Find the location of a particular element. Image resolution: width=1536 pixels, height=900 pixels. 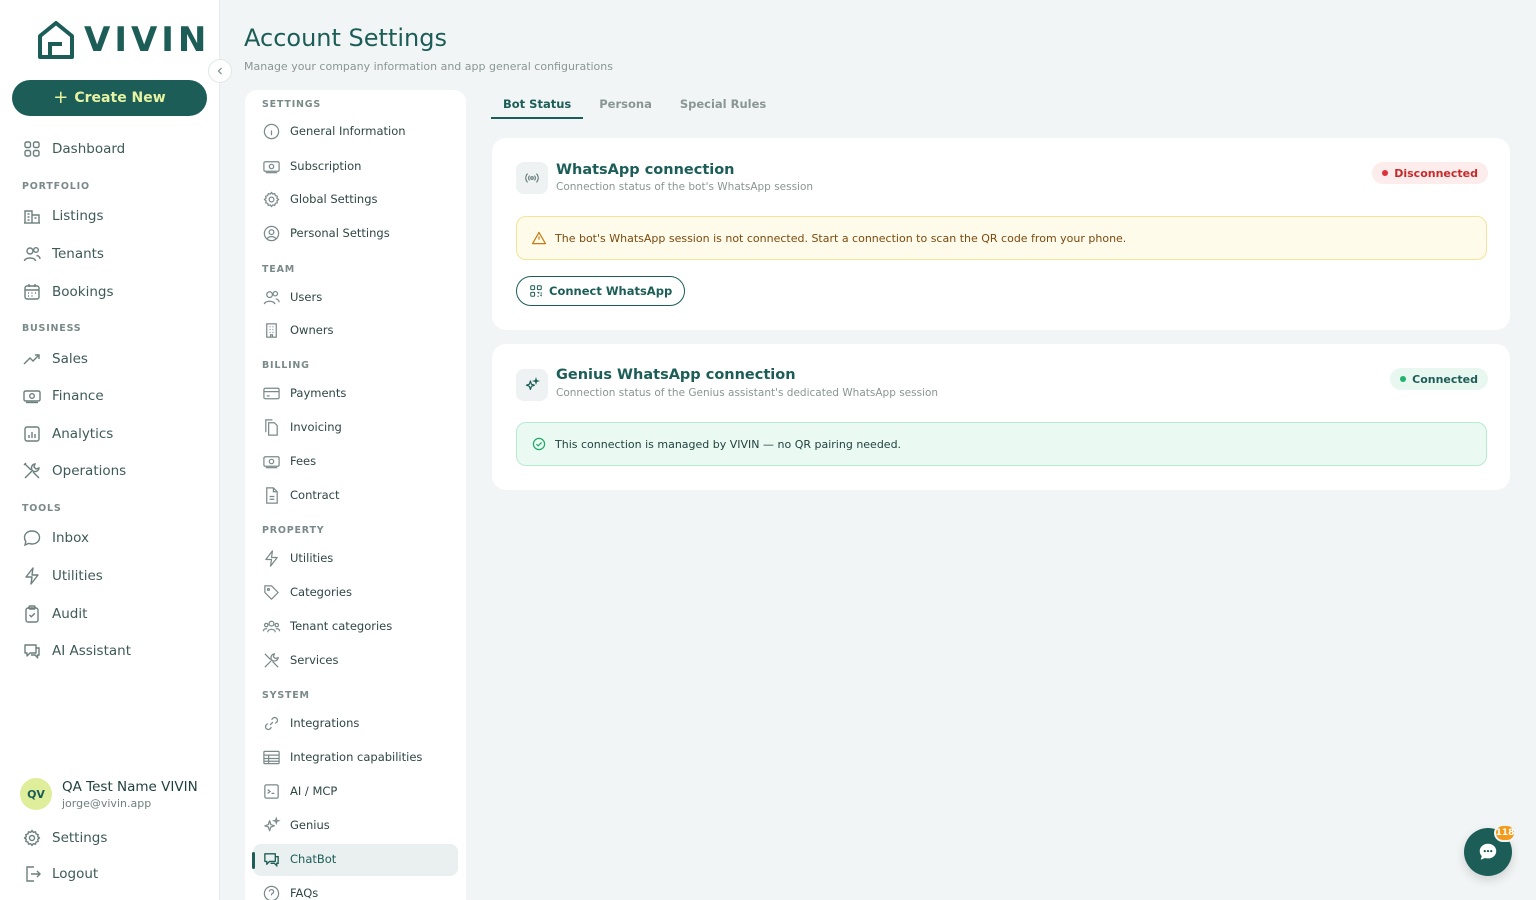

settings-item-utilities: Utilities is located at coordinates (297, 558).